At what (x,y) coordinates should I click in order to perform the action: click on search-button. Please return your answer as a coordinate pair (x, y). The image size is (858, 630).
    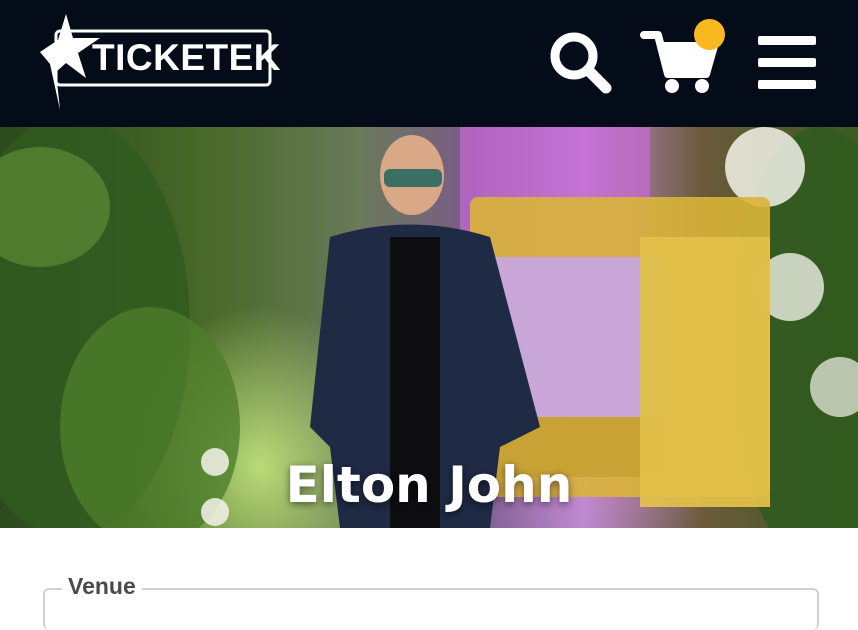
    Looking at the image, I should click on (581, 63).